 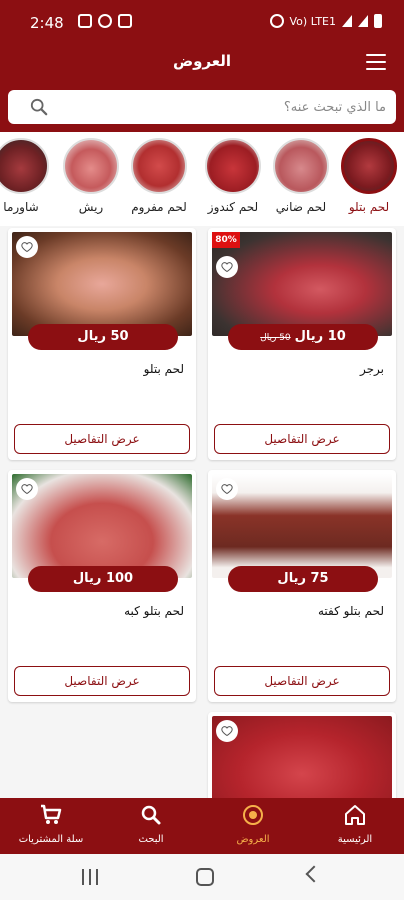 I want to click on price-value: 10 ريال, so click(x=320, y=336).